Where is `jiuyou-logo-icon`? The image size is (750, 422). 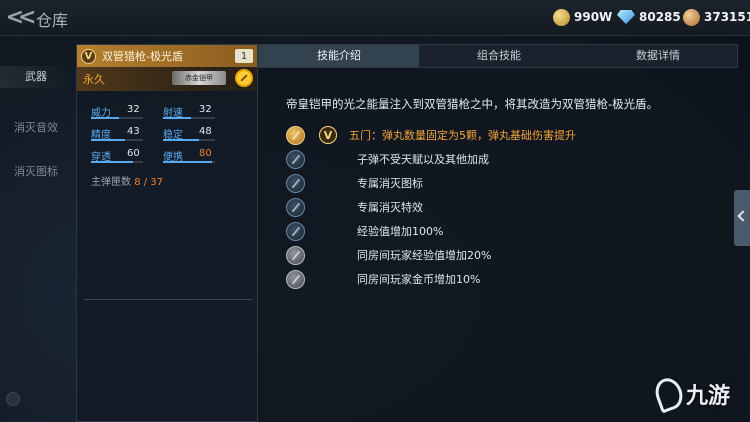
jiuyou-logo-icon is located at coordinates (669, 394).